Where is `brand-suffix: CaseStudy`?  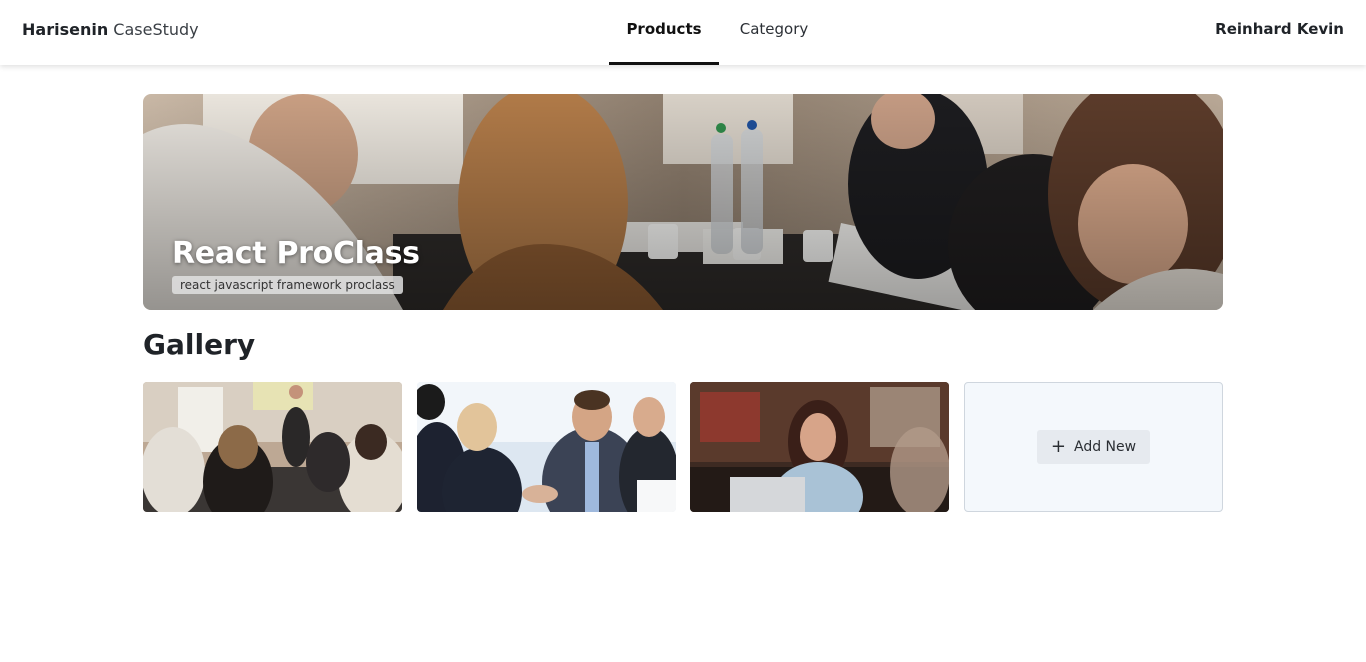 brand-suffix: CaseStudy is located at coordinates (156, 29).